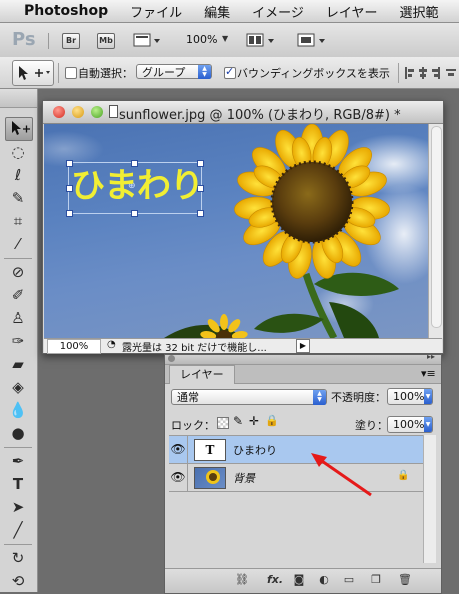 Image resolution: width=459 pixels, height=594 pixels. I want to click on eraser-icon: ▰, so click(18, 364).